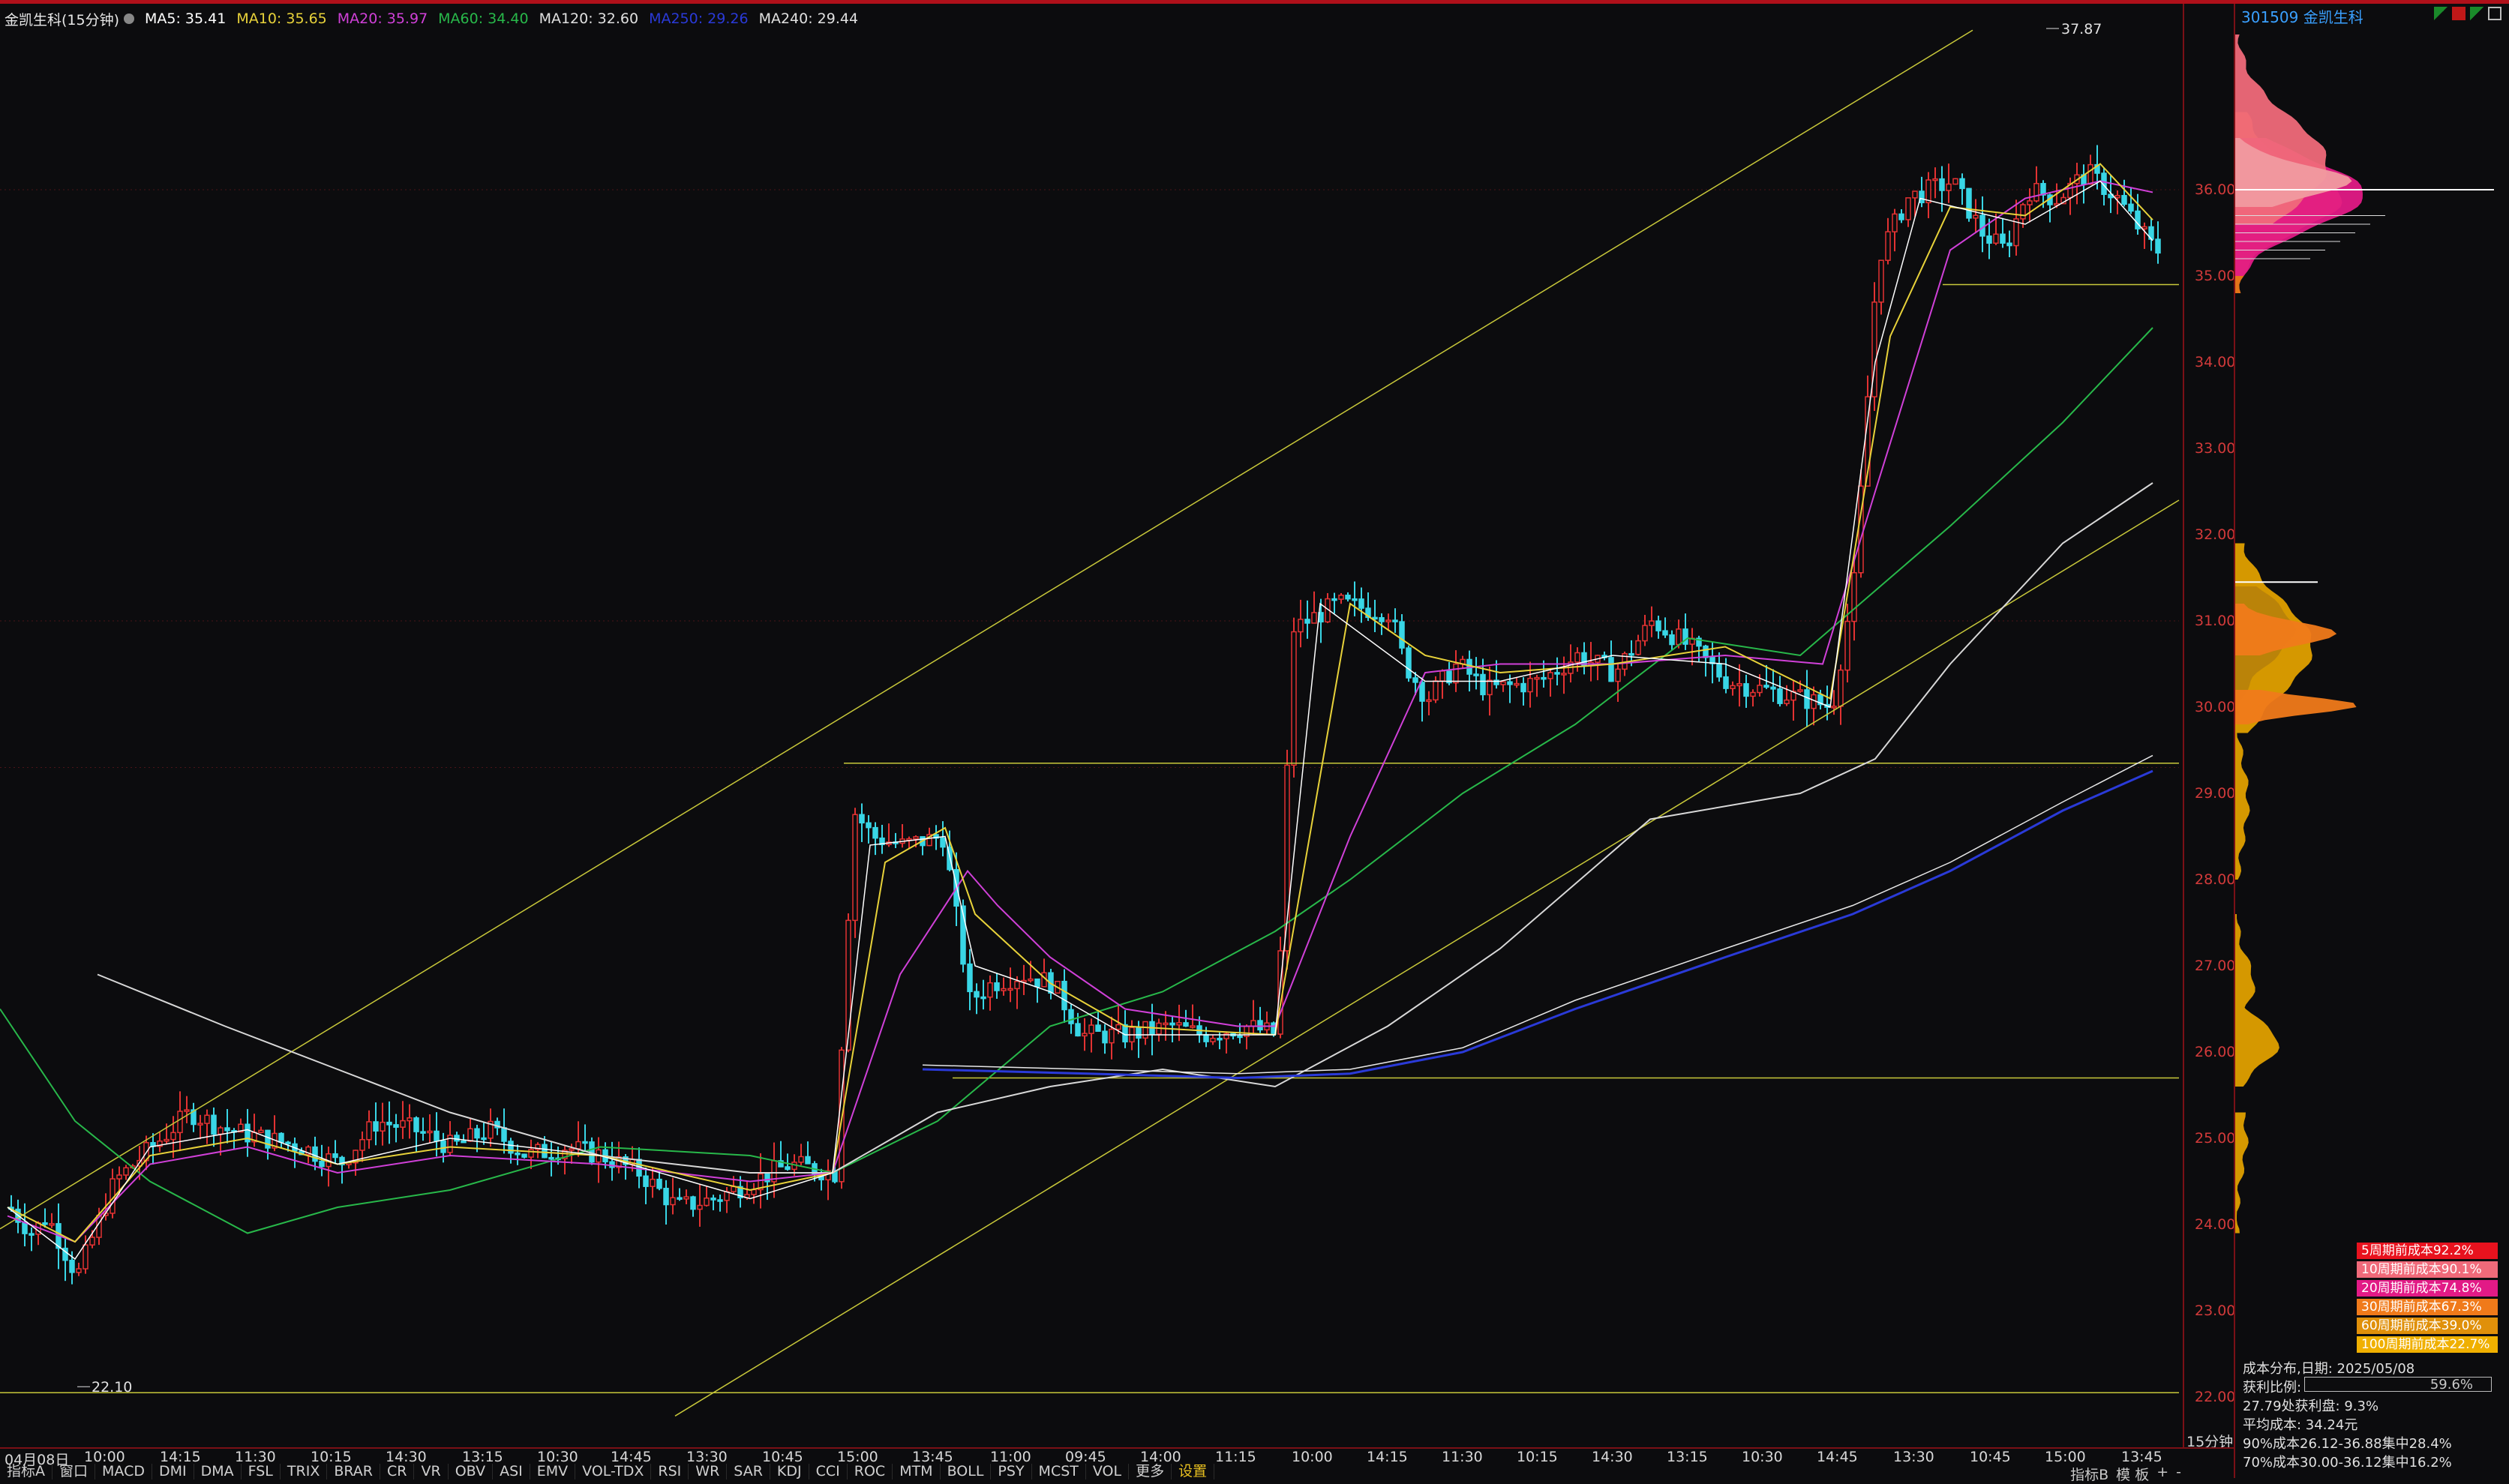 This screenshot has height=1484, width=2509. What do you see at coordinates (27, 1472) in the screenshot?
I see `tab-0: 指标A` at bounding box center [27, 1472].